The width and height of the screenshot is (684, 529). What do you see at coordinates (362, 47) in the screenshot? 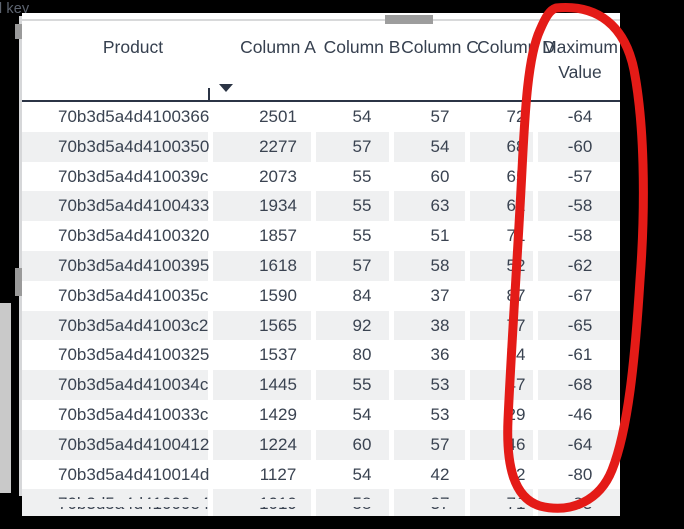
I see `column-header-column-b: Column B` at bounding box center [362, 47].